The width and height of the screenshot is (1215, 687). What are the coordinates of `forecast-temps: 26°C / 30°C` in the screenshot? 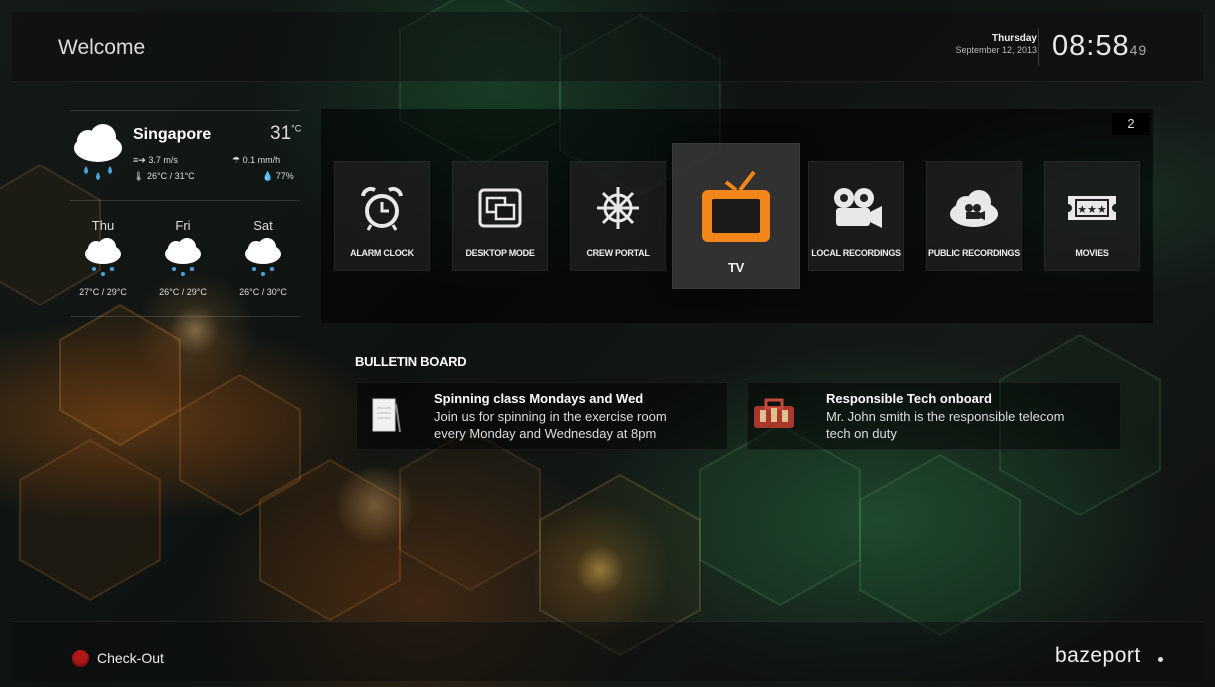 It's located at (263, 292).